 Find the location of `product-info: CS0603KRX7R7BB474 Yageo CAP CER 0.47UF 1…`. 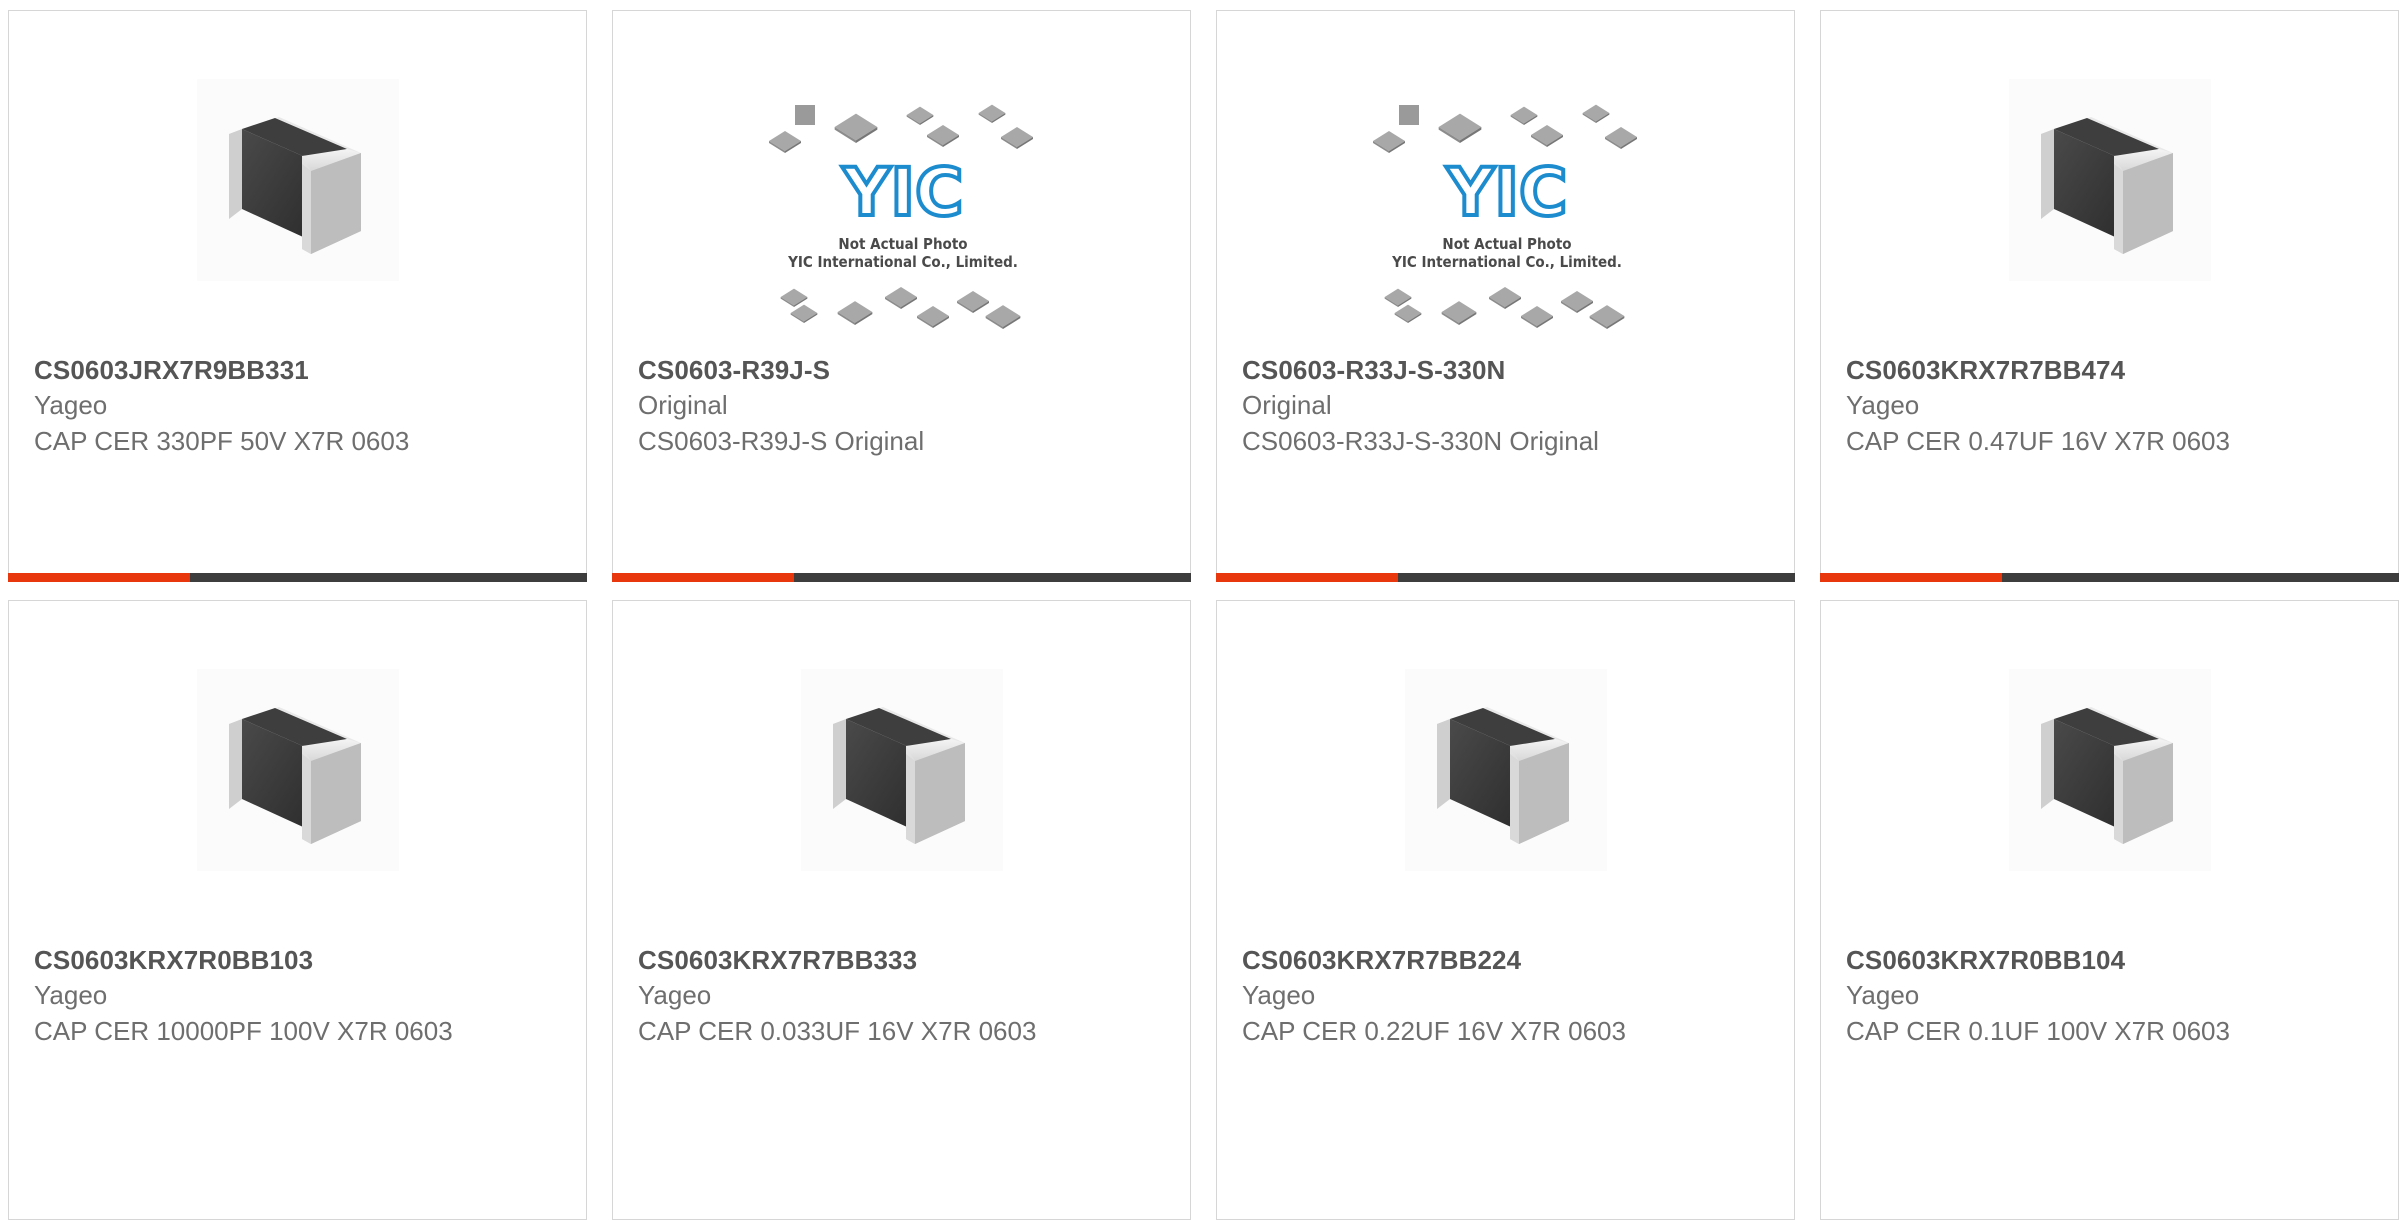

product-info: CS0603KRX7R7BB474 Yageo CAP CER 0.47UF 1… is located at coordinates (2112, 406).